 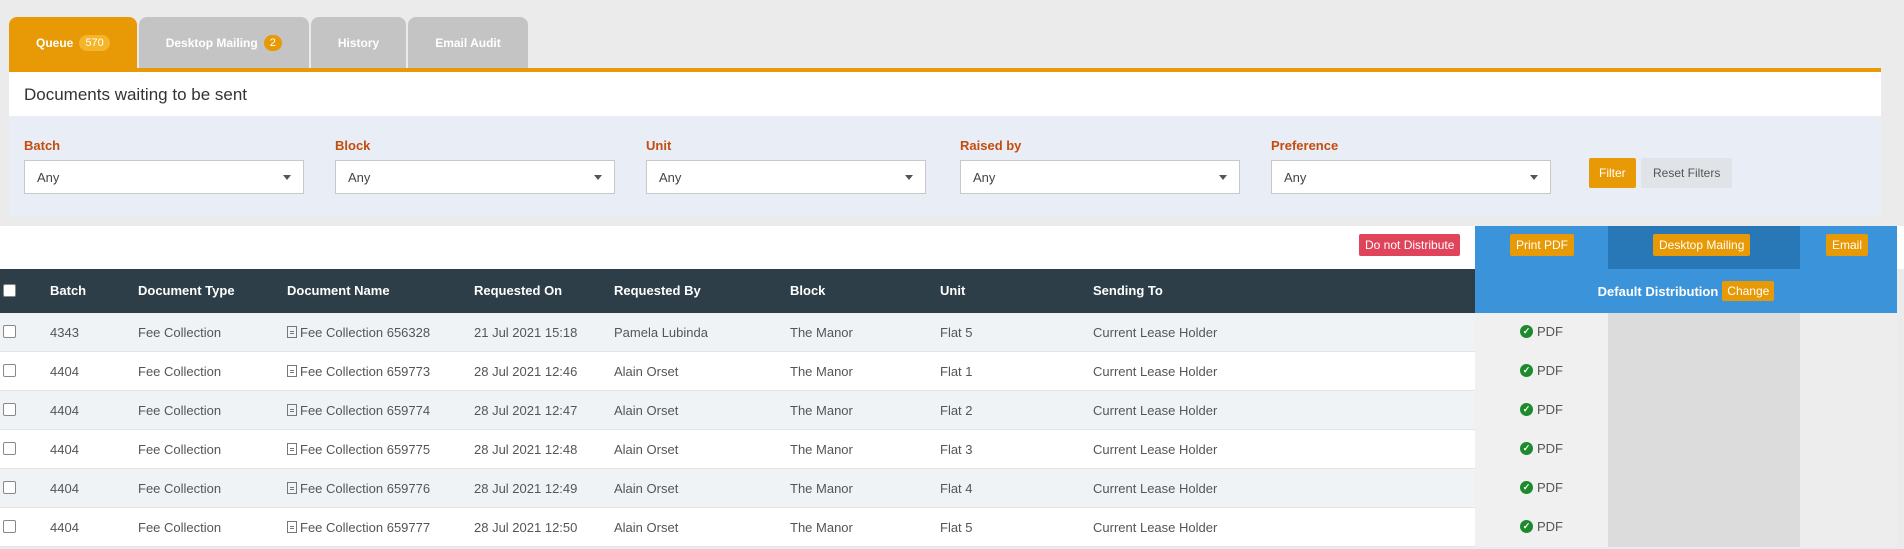 What do you see at coordinates (956, 371) in the screenshot?
I see `cell-unit: Flat 1` at bounding box center [956, 371].